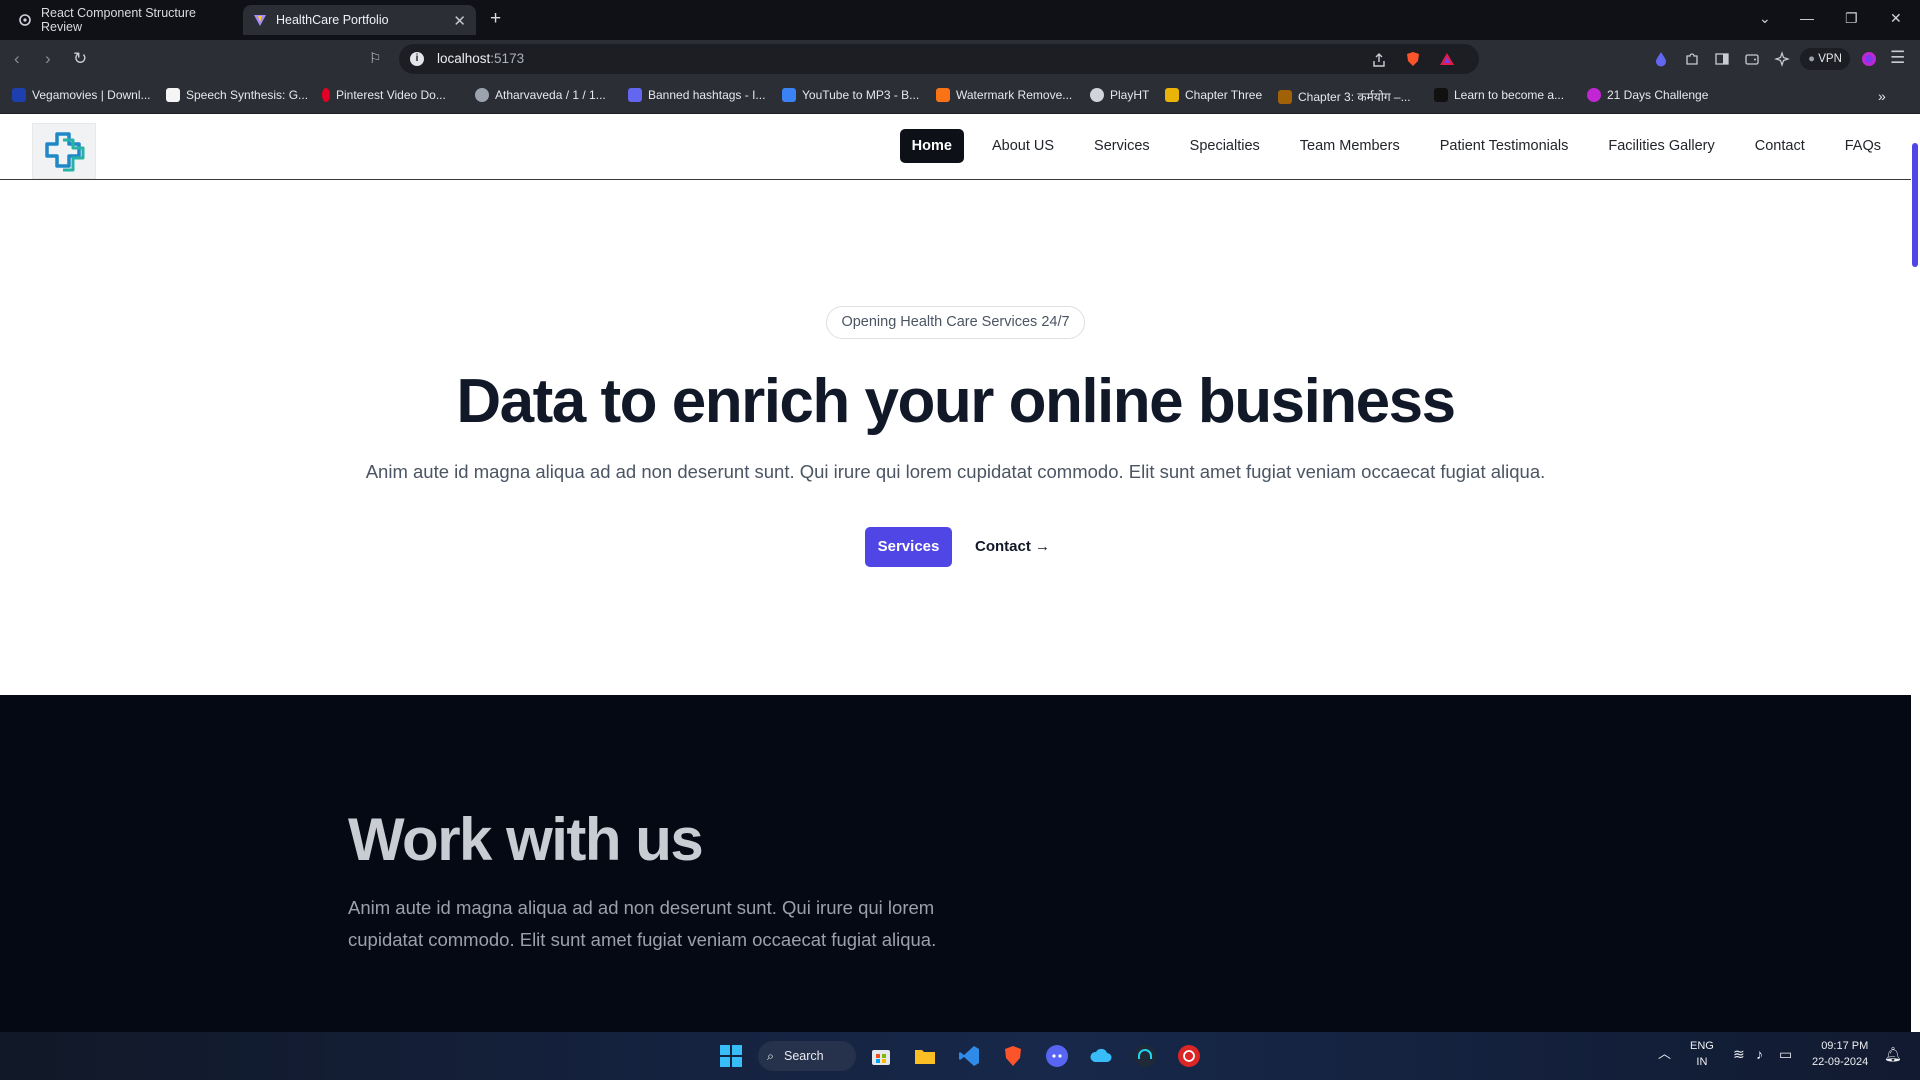 This screenshot has height=1080, width=1920. I want to click on vegamovies-icon, so click(19, 95).